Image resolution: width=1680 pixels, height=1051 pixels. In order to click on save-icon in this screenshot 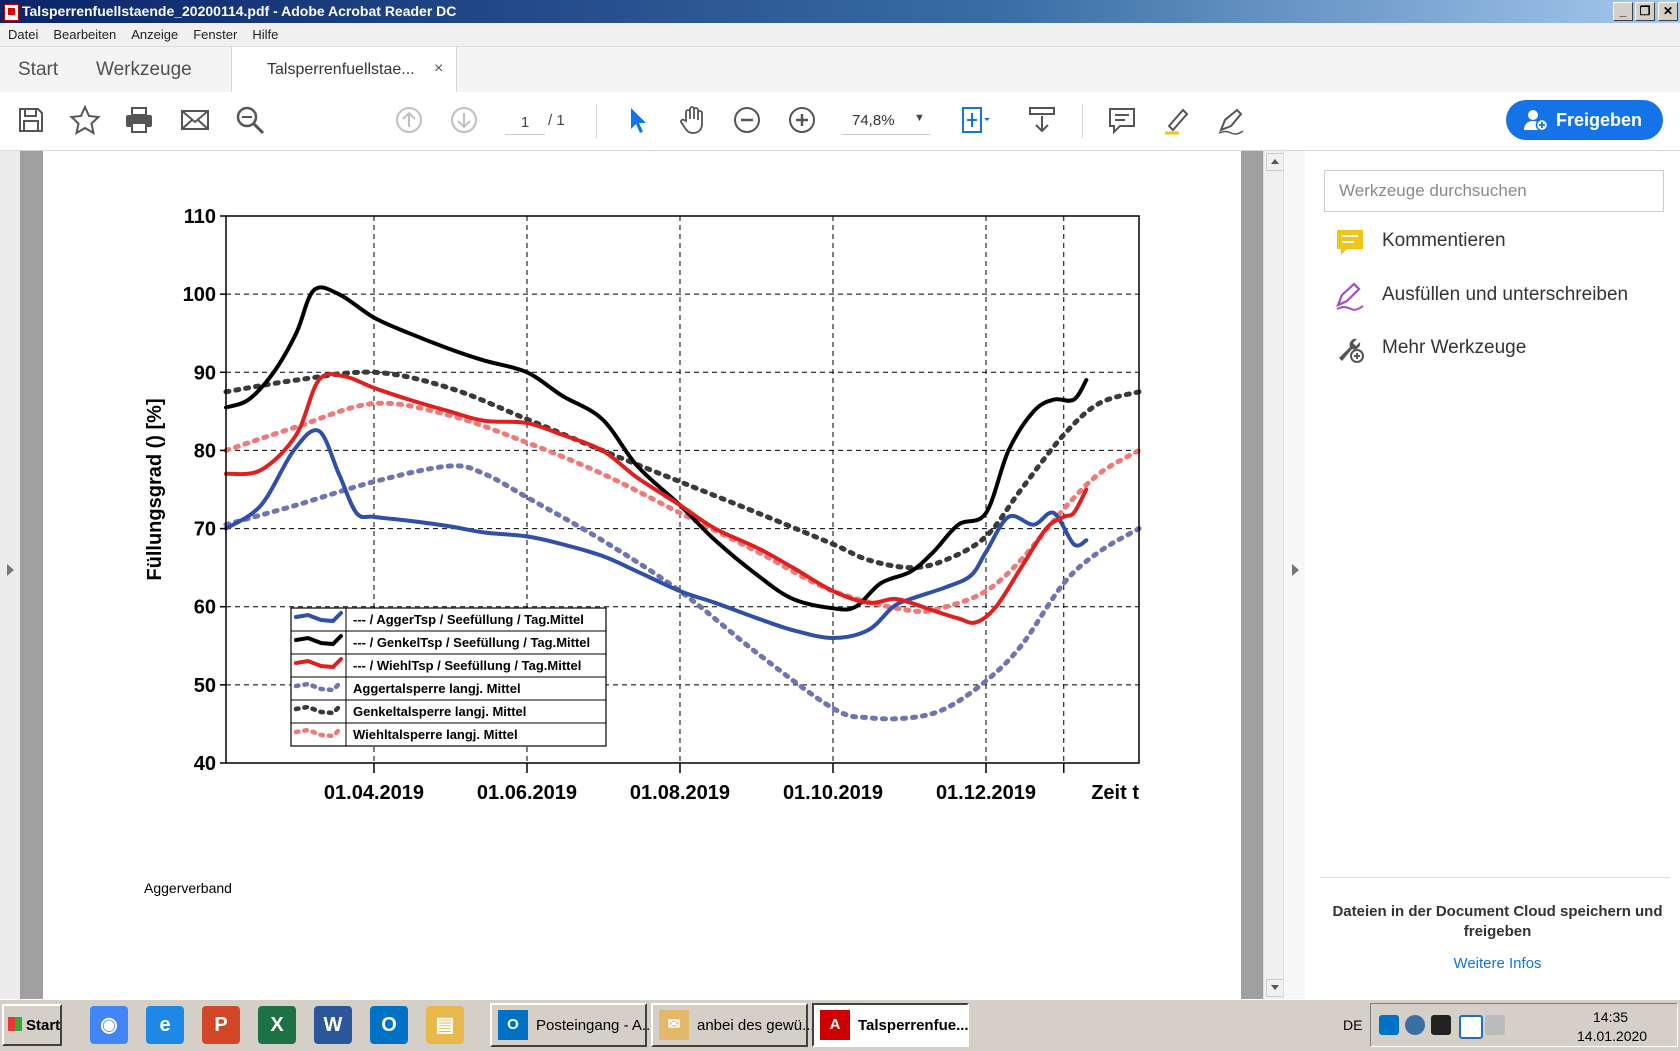, I will do `click(31, 120)`.